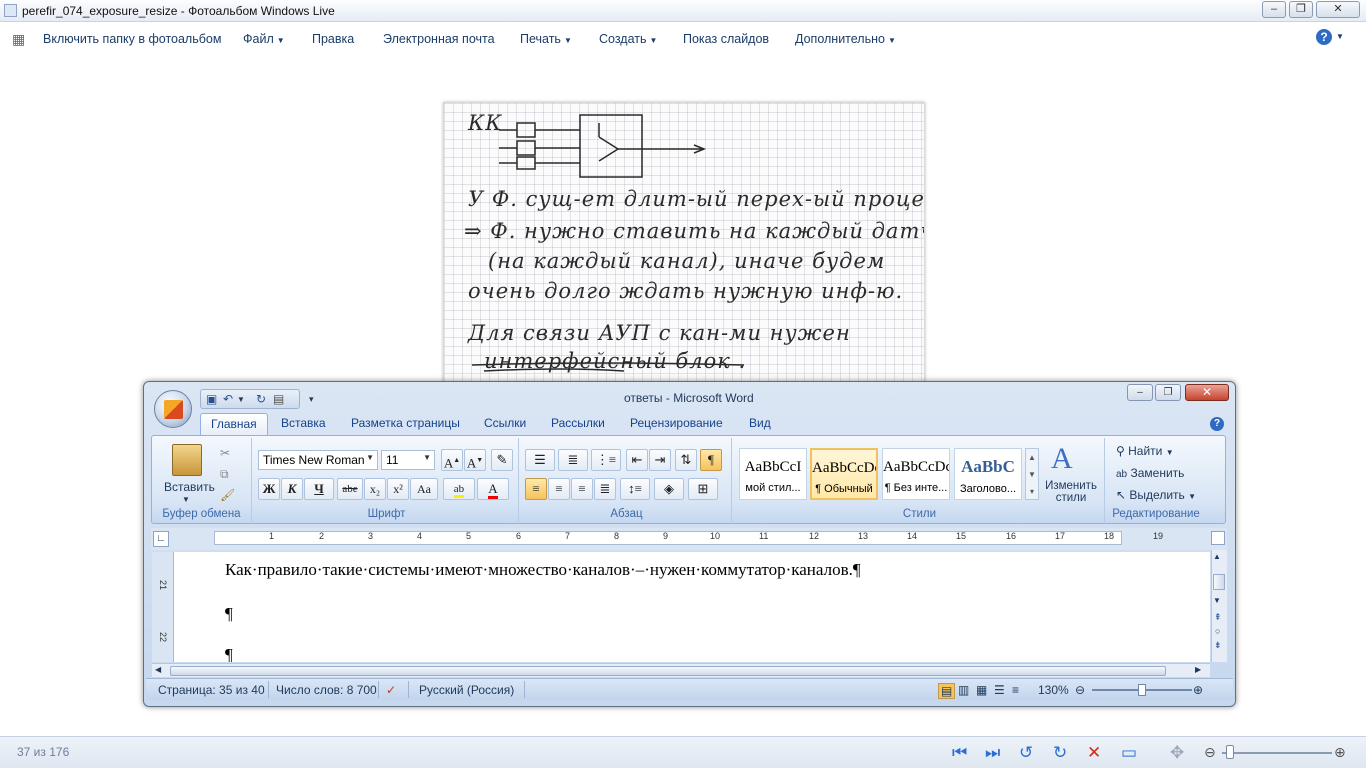  I want to click on delete-icon: ✕, so click(1094, 752).